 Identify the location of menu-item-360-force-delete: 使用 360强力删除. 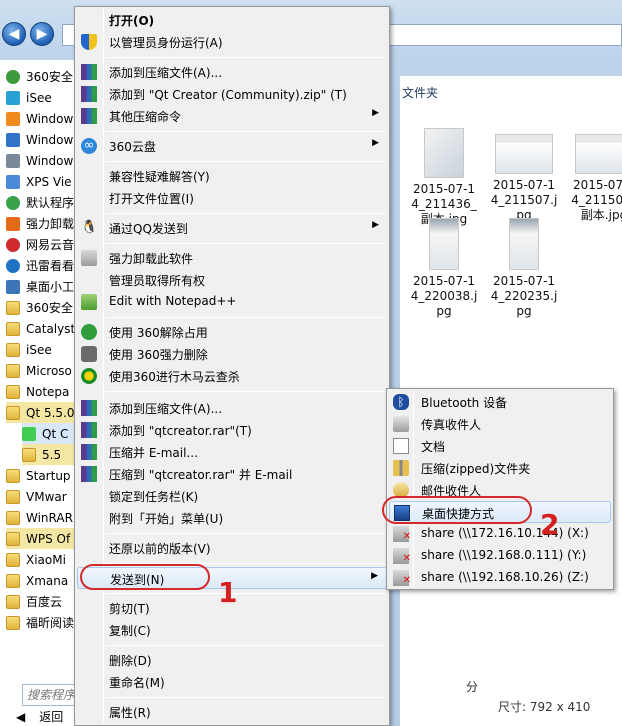
(232, 354).